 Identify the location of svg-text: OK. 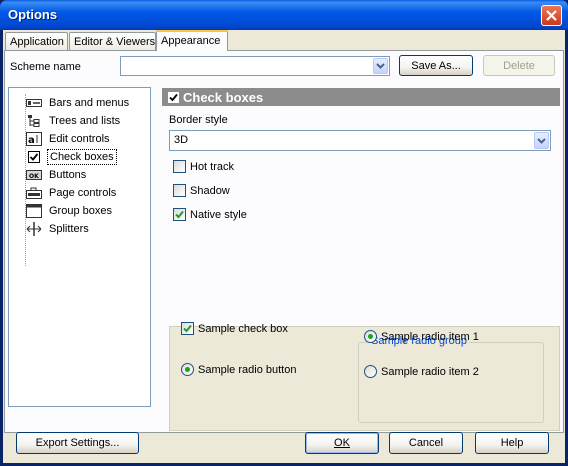
(34, 176).